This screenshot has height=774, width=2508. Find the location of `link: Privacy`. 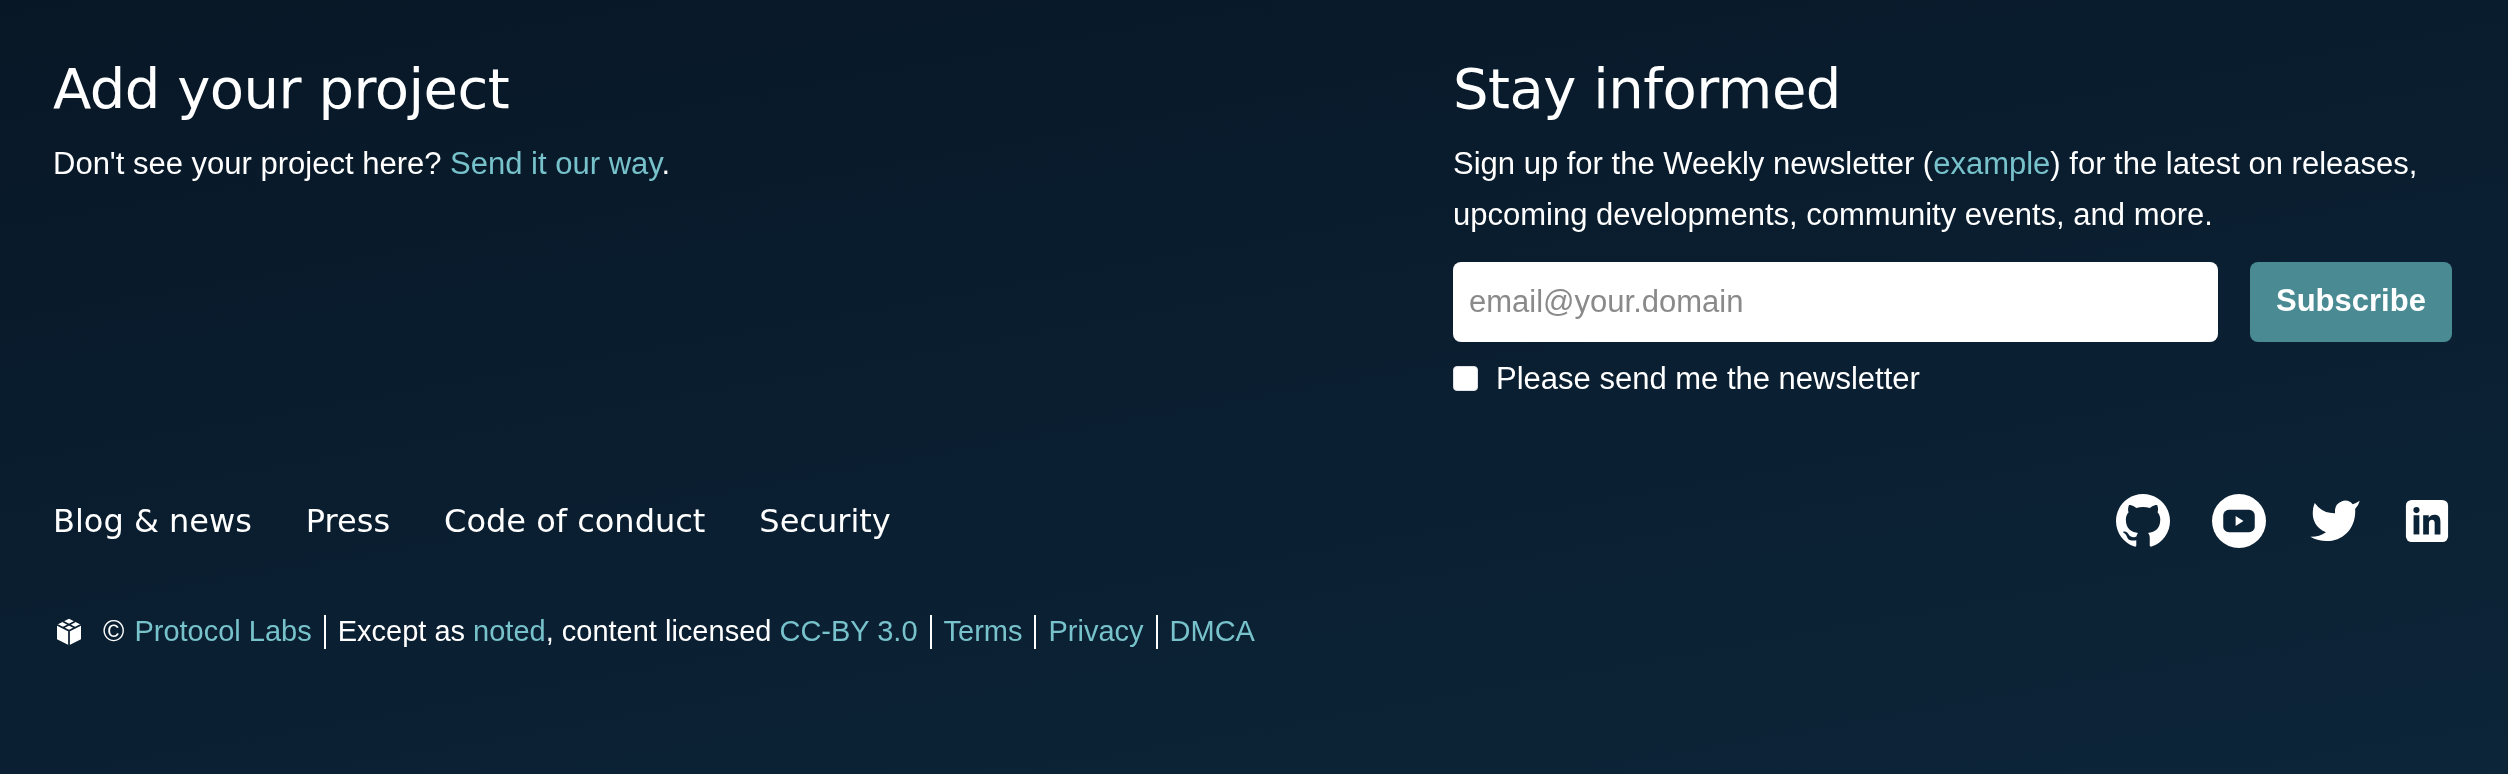

link: Privacy is located at coordinates (1096, 632).